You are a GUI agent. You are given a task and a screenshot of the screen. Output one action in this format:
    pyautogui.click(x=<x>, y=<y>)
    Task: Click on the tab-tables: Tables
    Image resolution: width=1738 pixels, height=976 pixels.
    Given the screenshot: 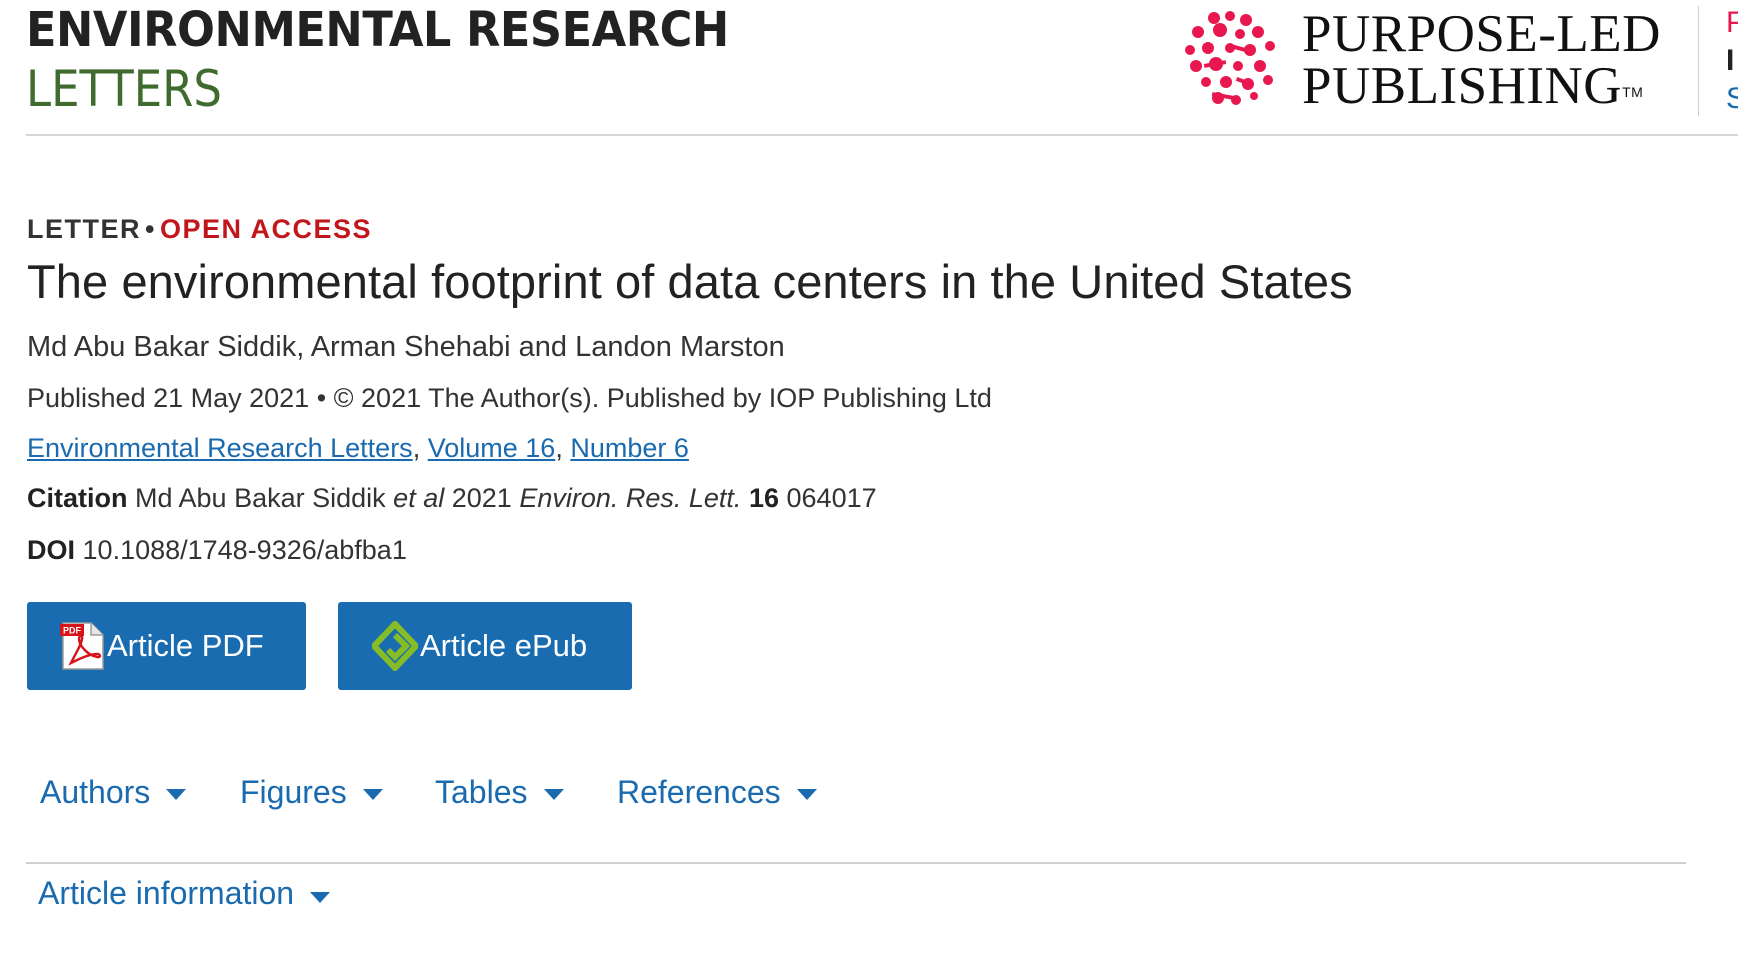 What is the action you would take?
    pyautogui.click(x=499, y=792)
    